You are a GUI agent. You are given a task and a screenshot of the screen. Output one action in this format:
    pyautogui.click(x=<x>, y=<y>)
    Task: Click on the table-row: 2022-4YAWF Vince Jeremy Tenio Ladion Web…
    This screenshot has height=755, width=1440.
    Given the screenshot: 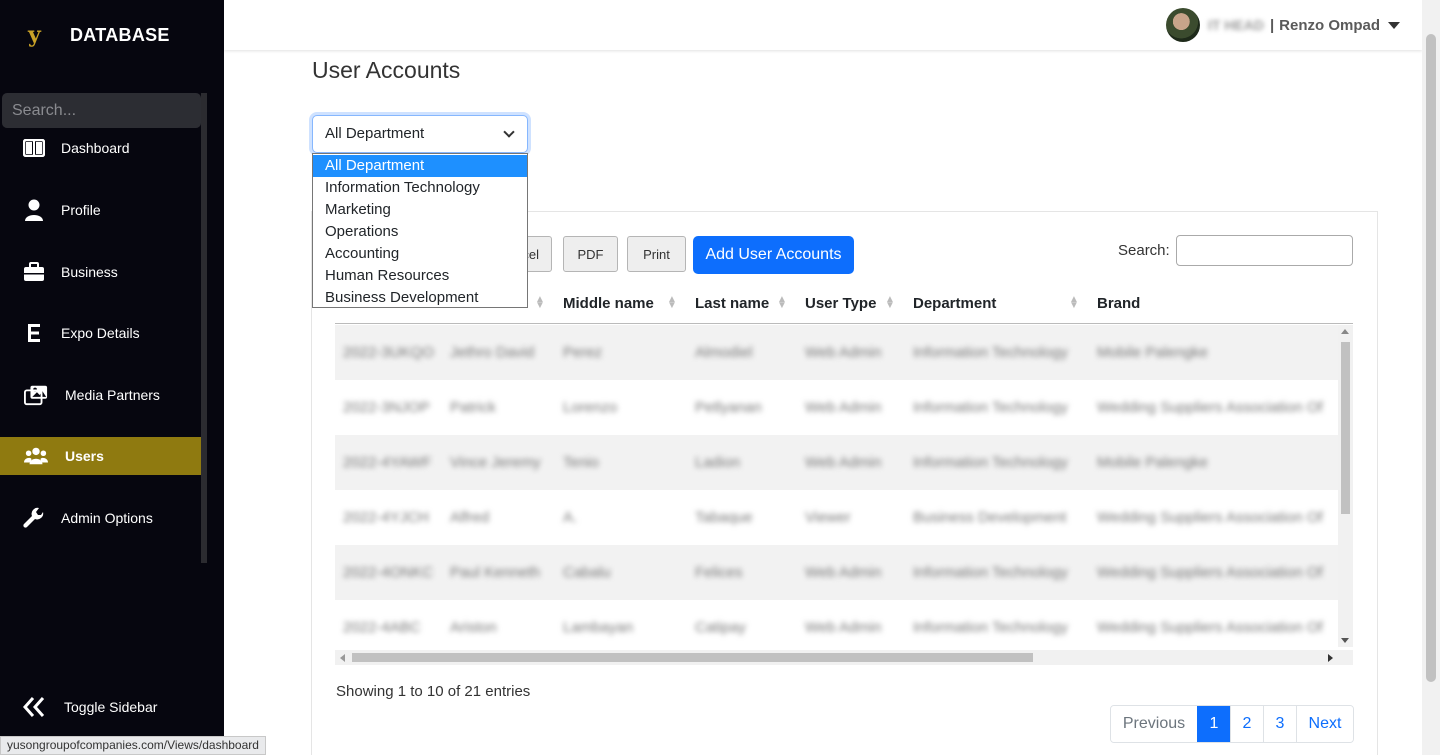 What is the action you would take?
    pyautogui.click(x=836, y=462)
    